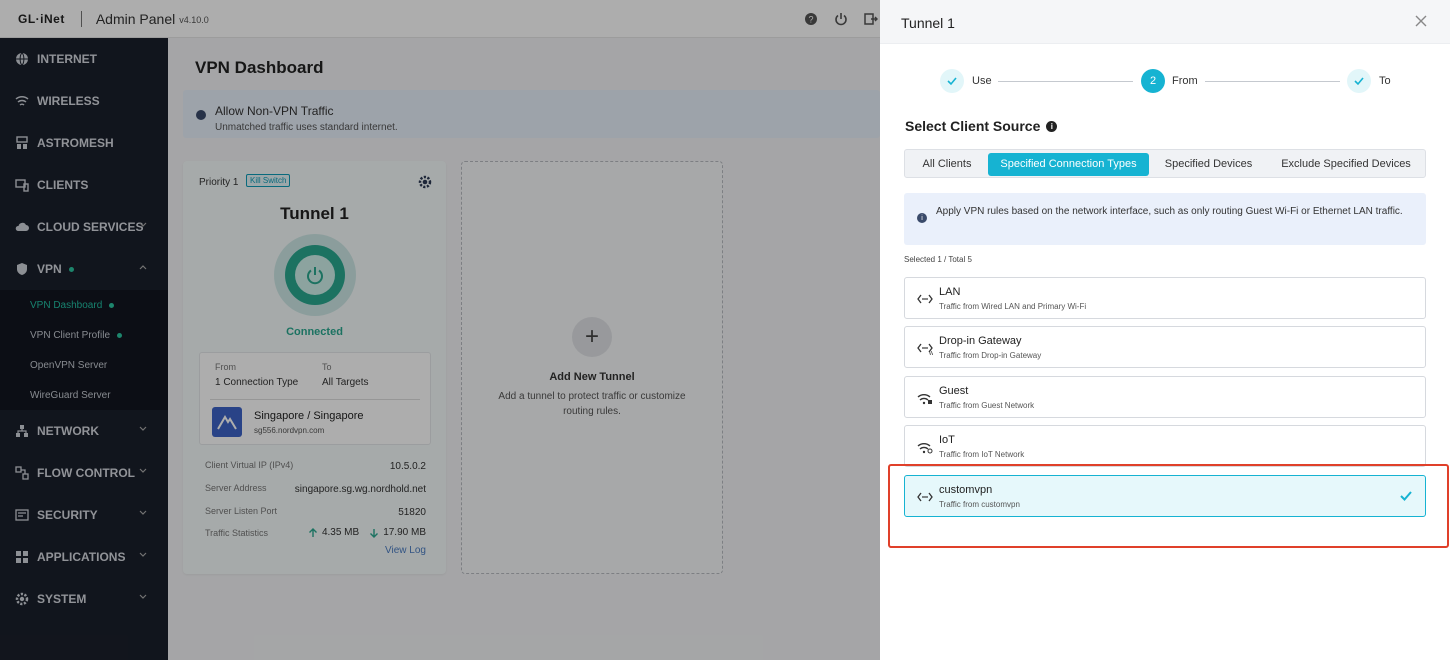 This screenshot has width=1450, height=660. I want to click on tab-specified-connection-types: Specified Connection Types, so click(1068, 164).